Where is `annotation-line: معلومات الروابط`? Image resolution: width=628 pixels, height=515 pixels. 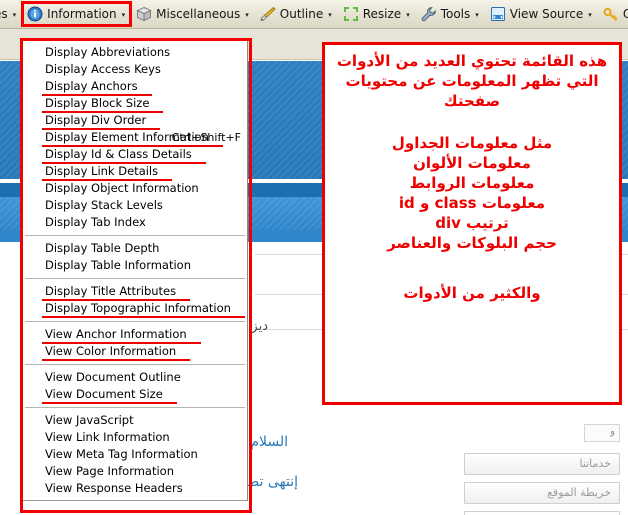
annotation-line: معلومات الروابط is located at coordinates (472, 183).